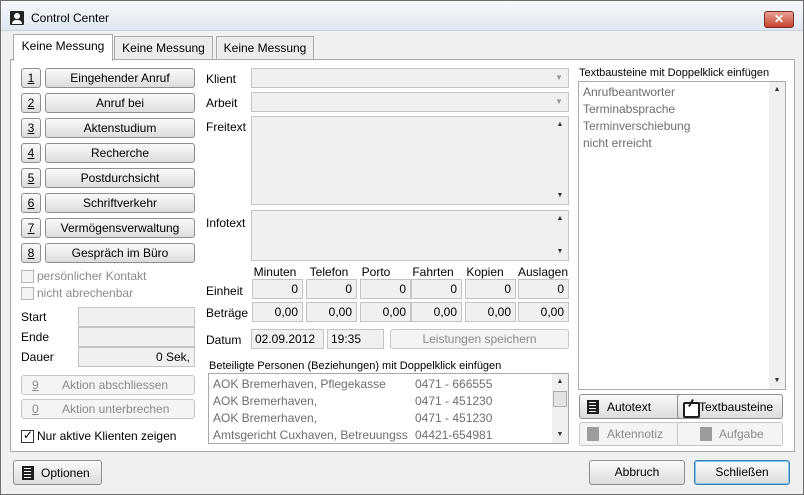  What do you see at coordinates (65, 473) in the screenshot?
I see `options-label: Optionen` at bounding box center [65, 473].